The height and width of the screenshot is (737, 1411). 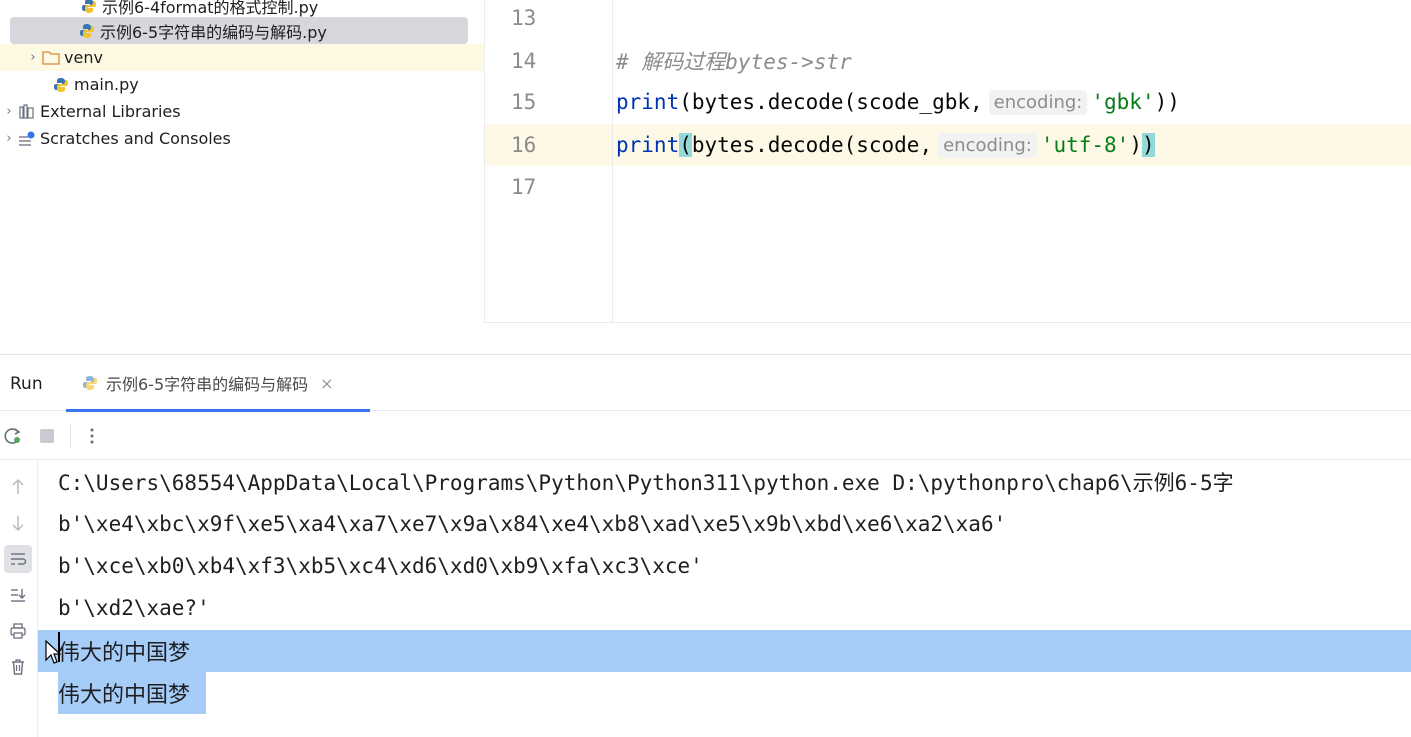 What do you see at coordinates (242, 138) in the screenshot?
I see `tree-item-scratches: › Scratches and Consoles` at bounding box center [242, 138].